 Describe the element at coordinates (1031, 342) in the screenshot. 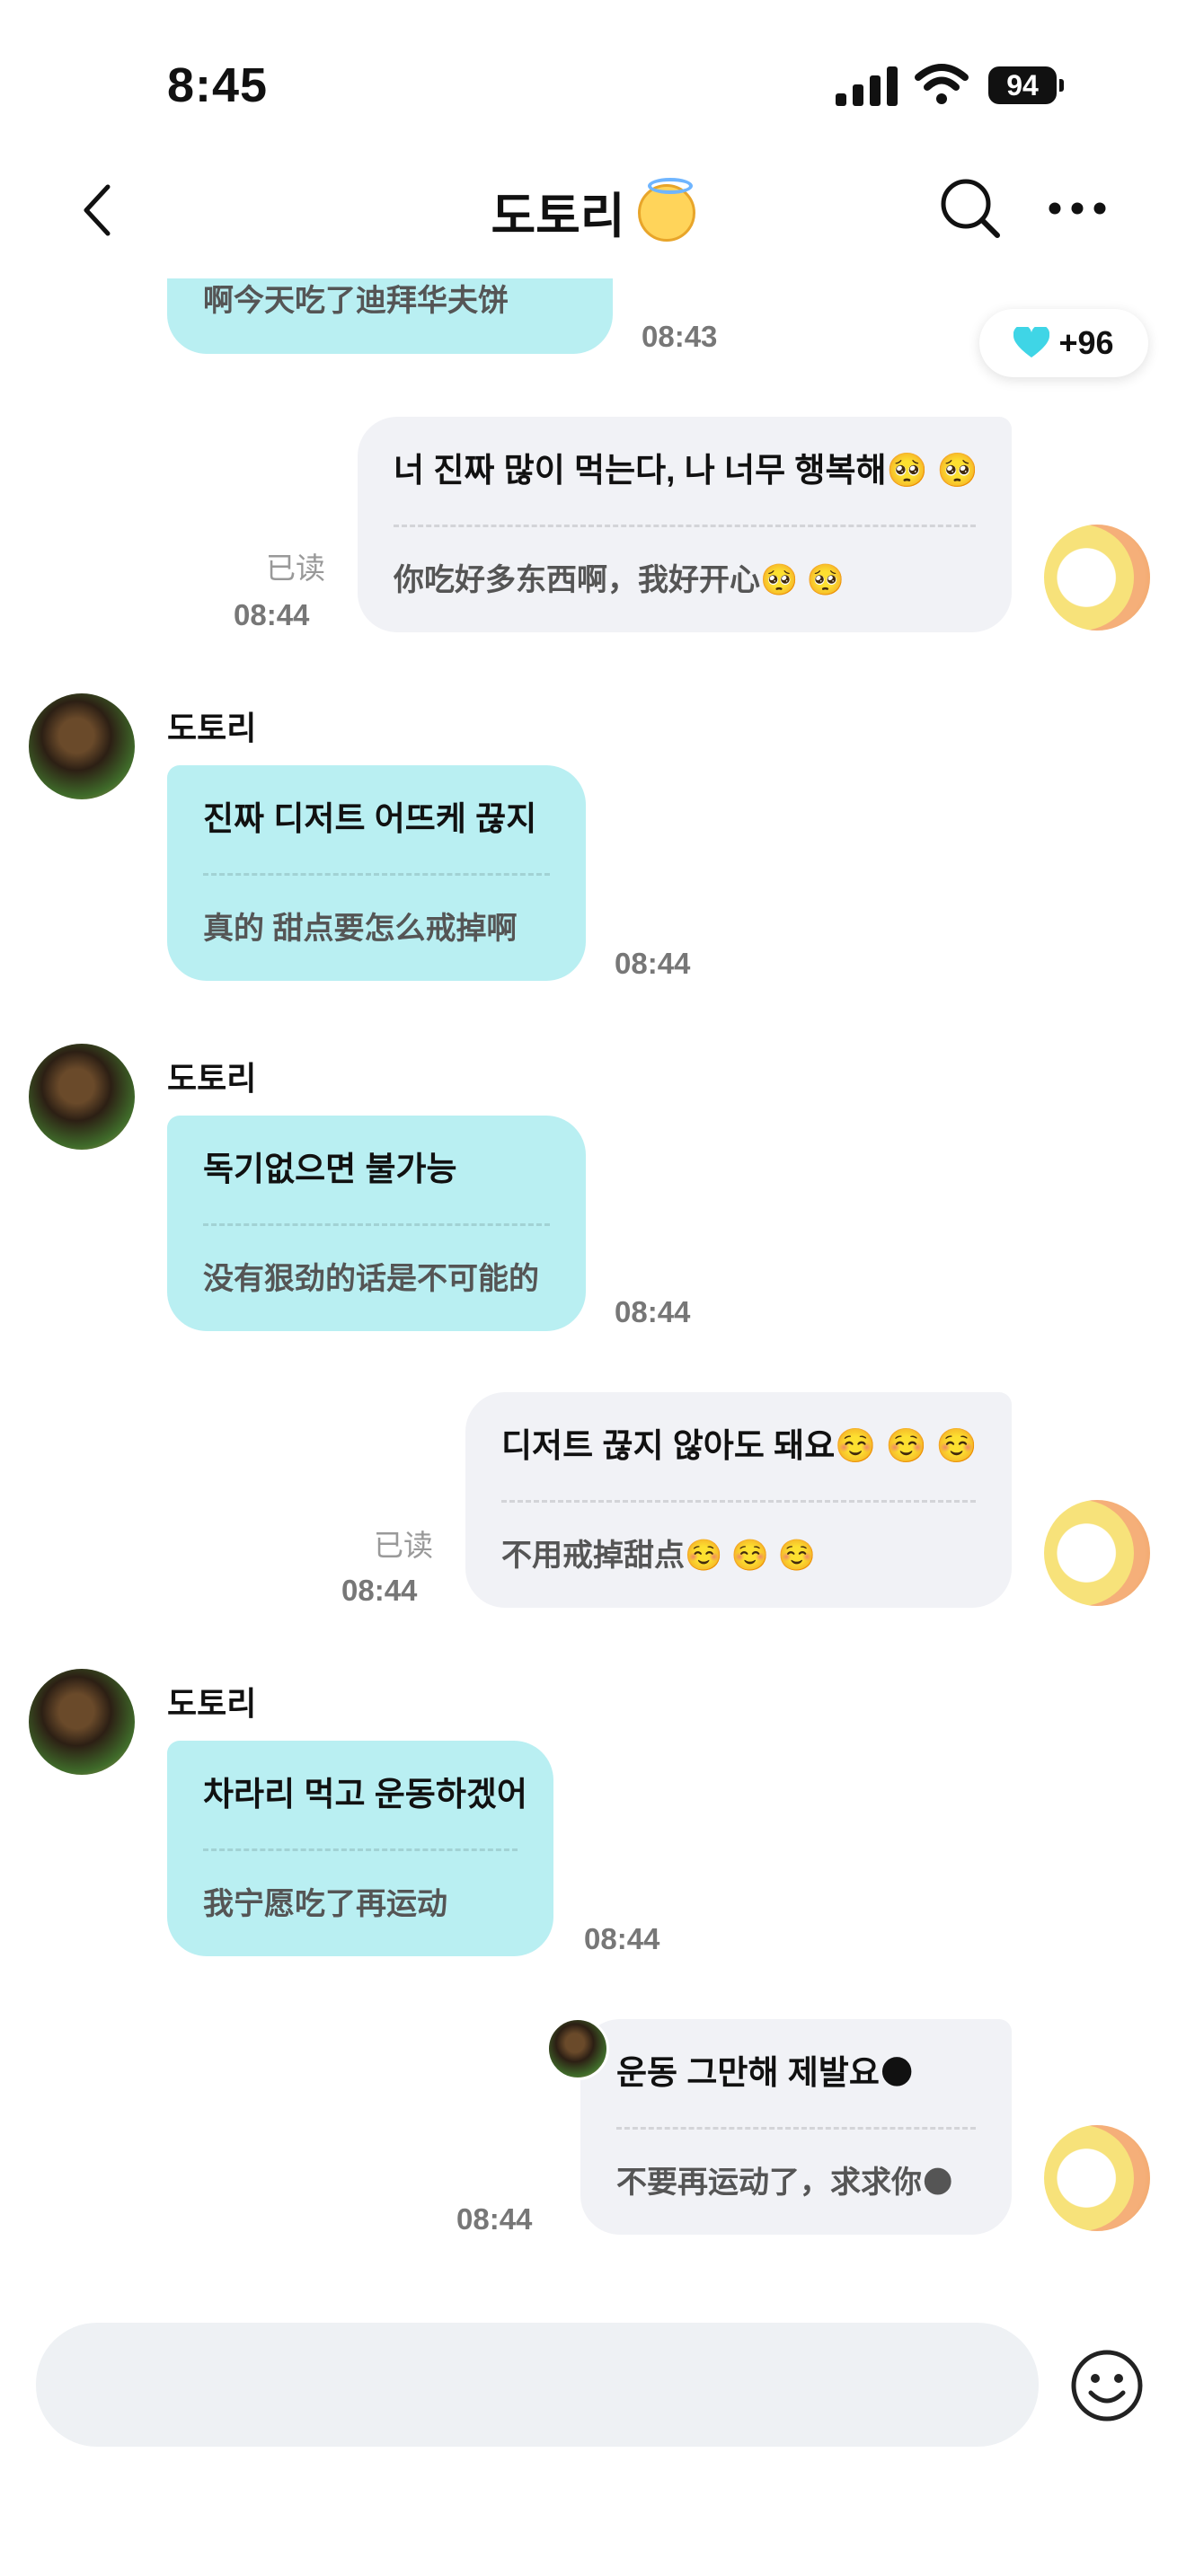

I see `cyan-heart-icon` at that location.